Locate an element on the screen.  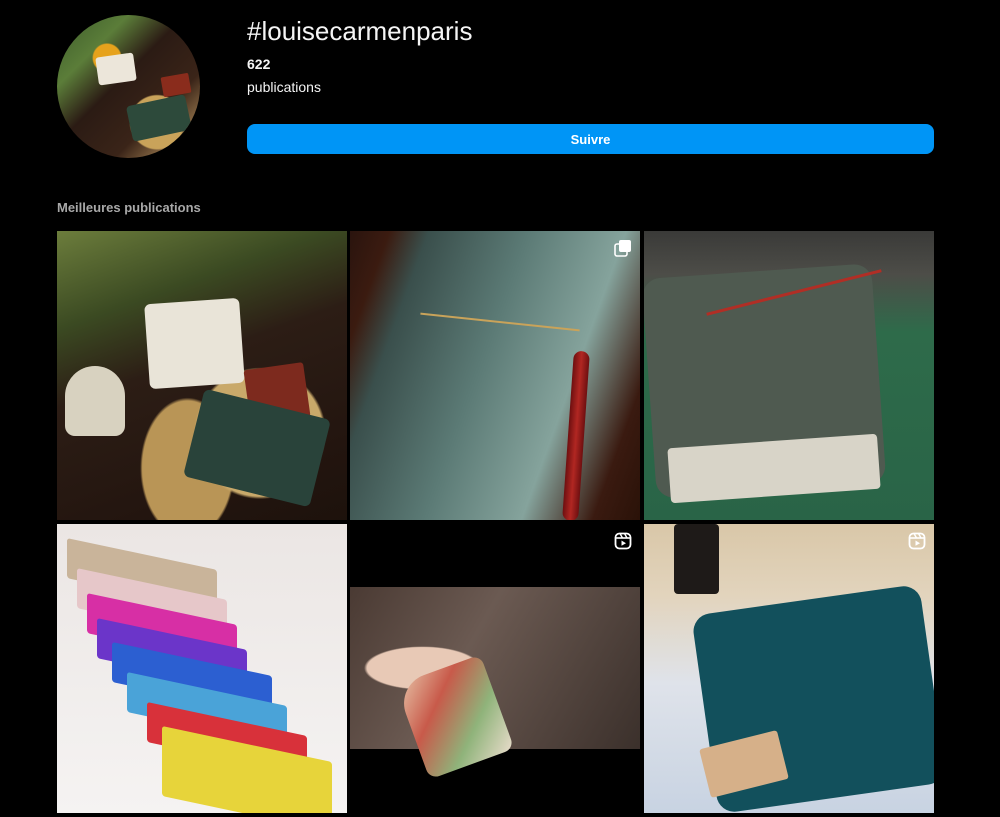
carousel-icon is located at coordinates (622, 248).